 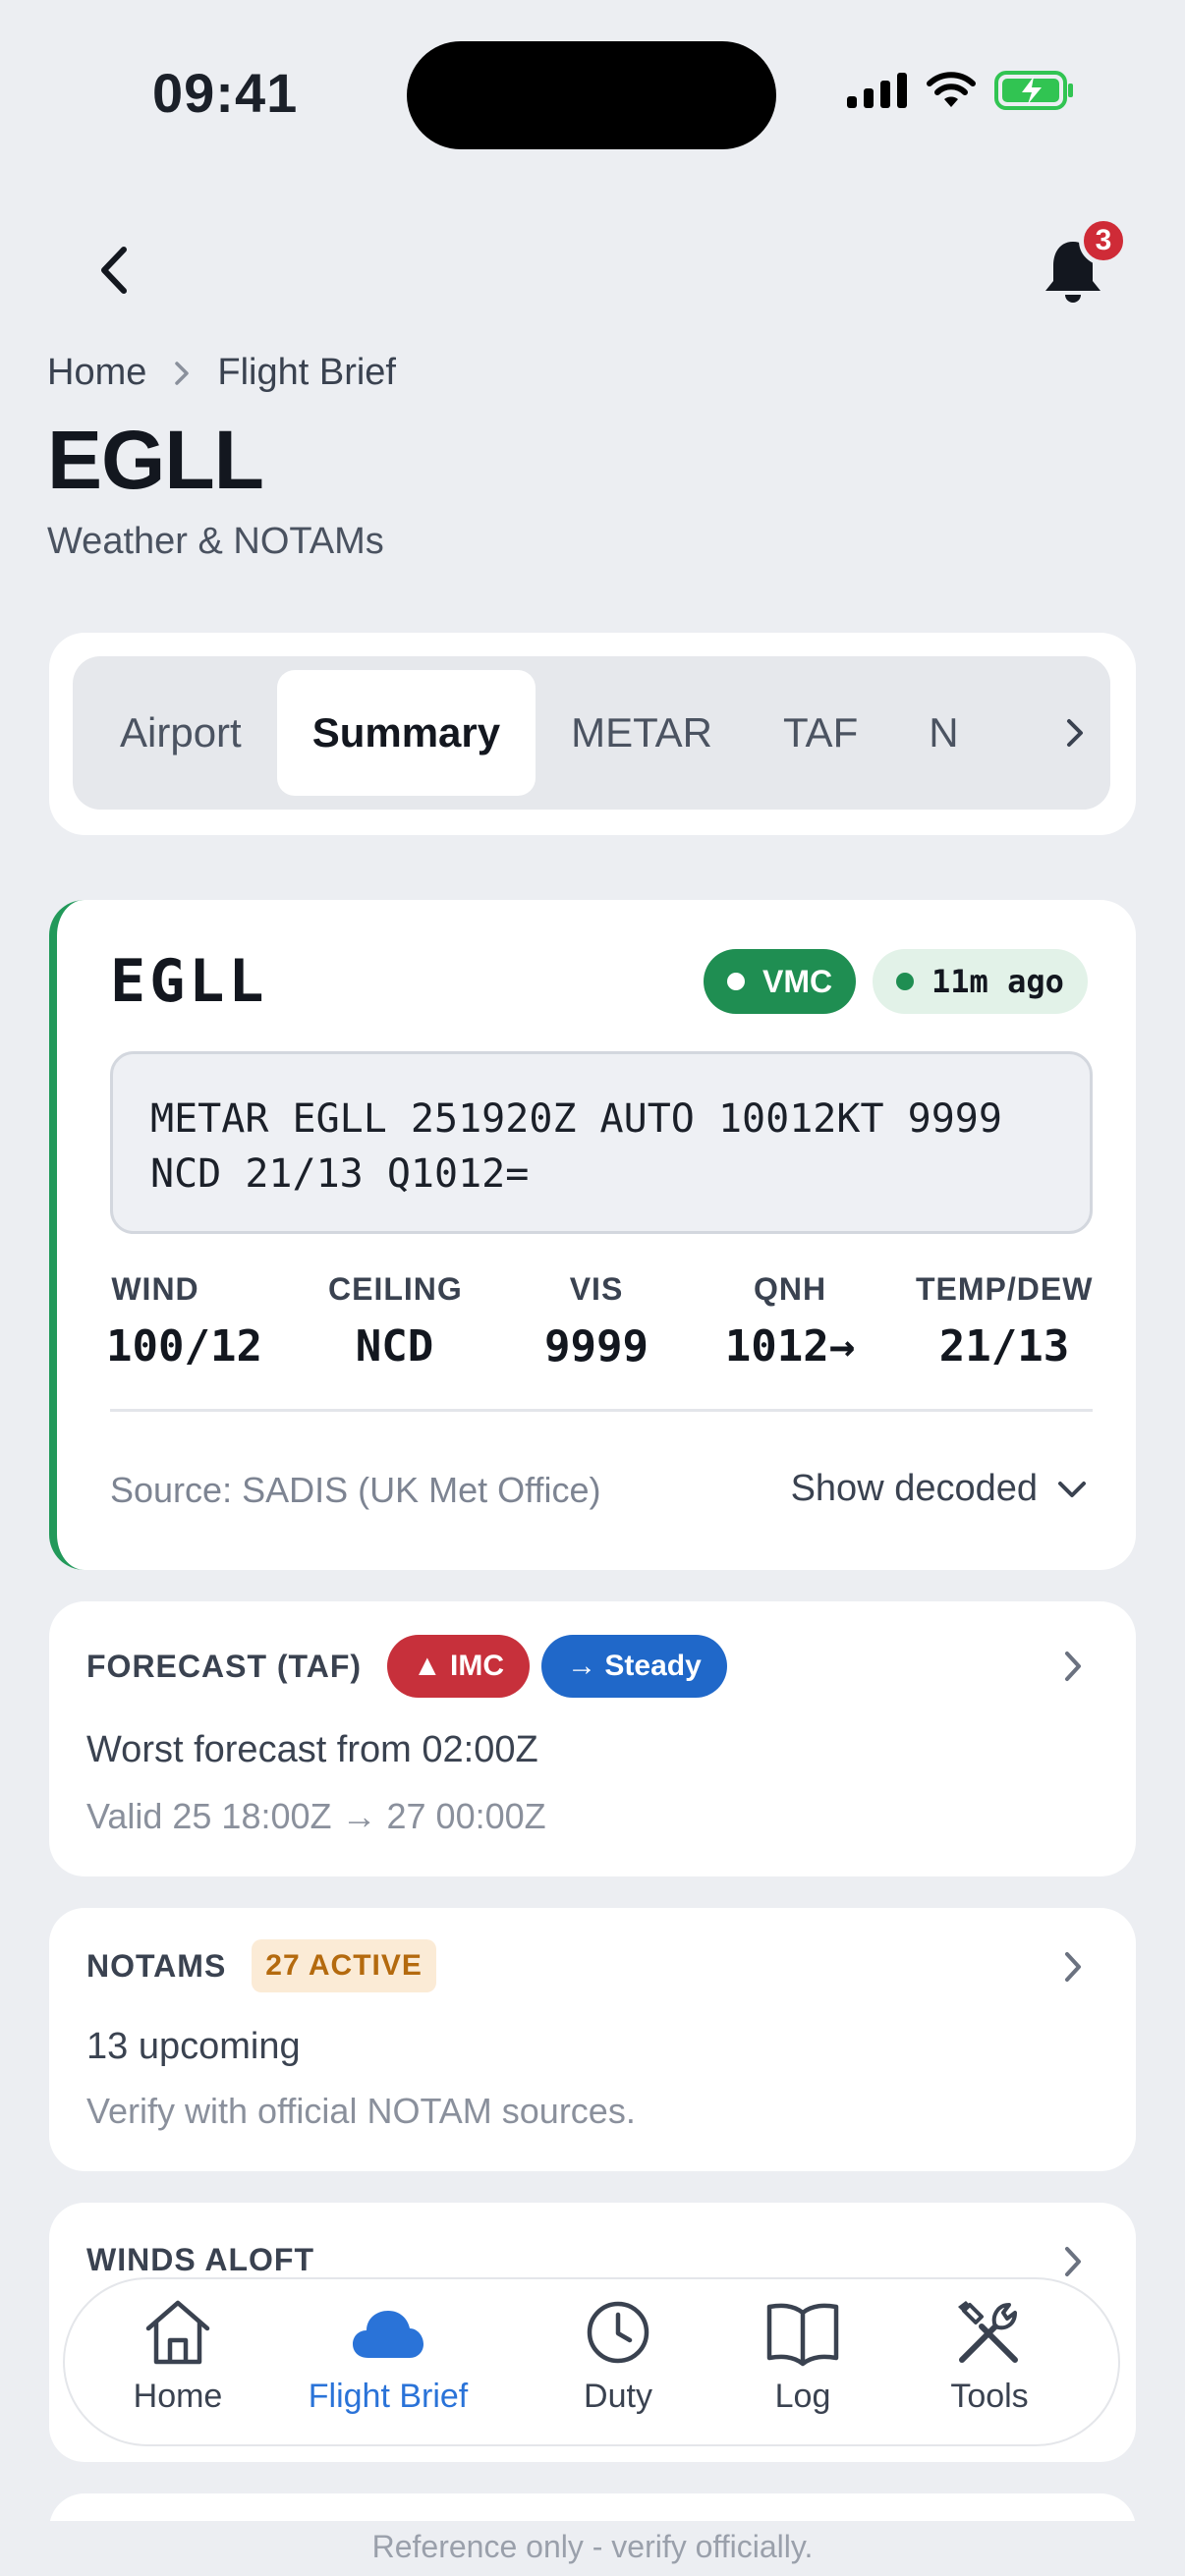 I want to click on raw-metar-line: NCD 21/13 Q1012=, so click(x=340, y=1174).